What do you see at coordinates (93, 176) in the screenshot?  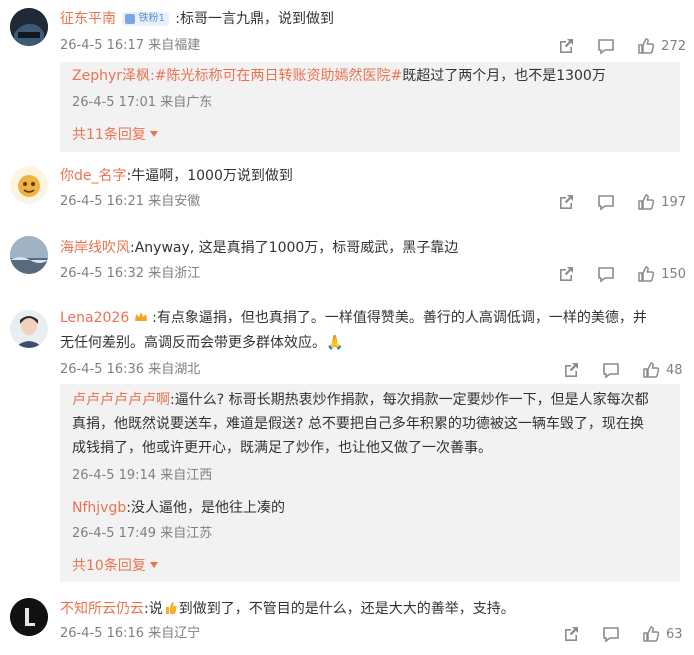 I see `username-link: 你de_名字` at bounding box center [93, 176].